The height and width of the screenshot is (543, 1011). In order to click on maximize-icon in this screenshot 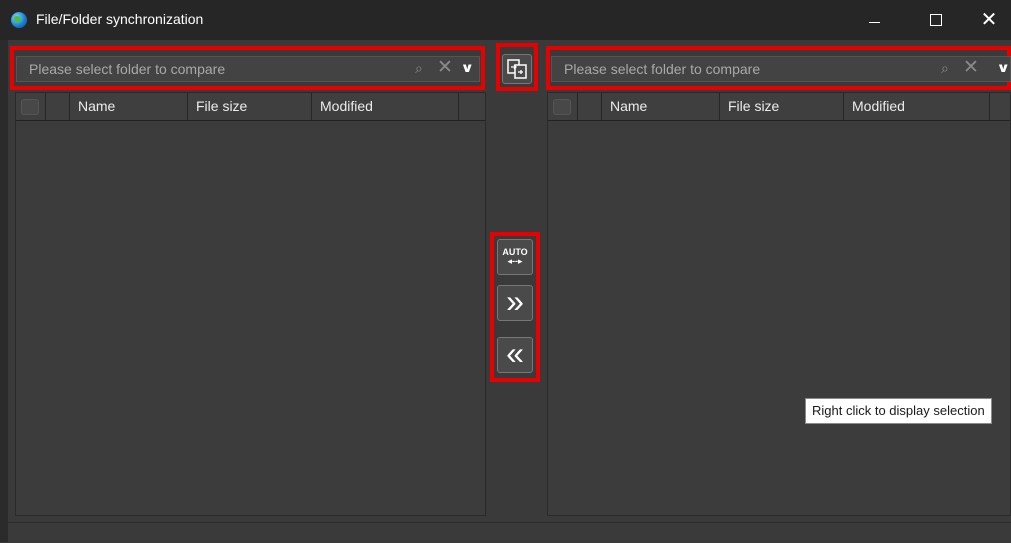, I will do `click(936, 20)`.